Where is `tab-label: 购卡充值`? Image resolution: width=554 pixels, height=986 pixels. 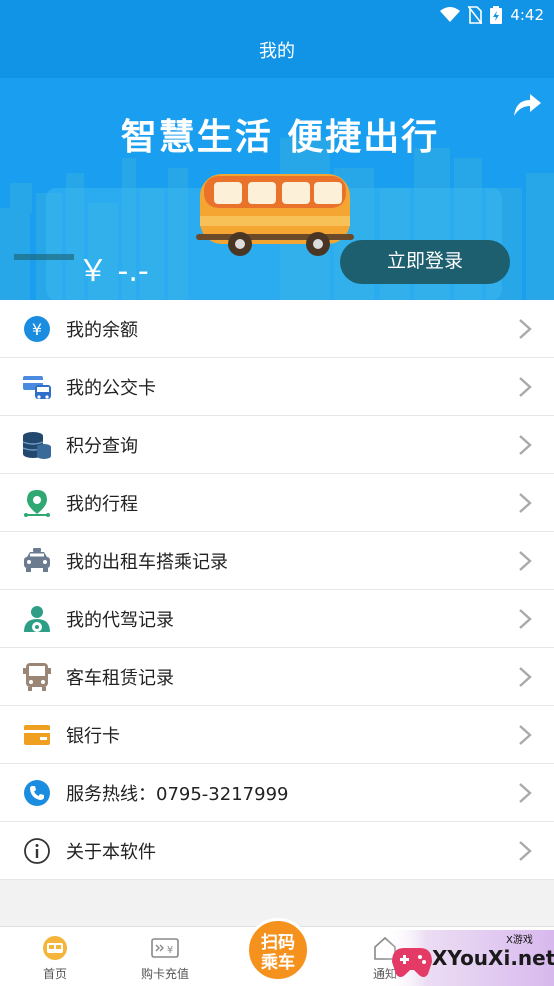
tab-label: 购卡充值 is located at coordinates (164, 974).